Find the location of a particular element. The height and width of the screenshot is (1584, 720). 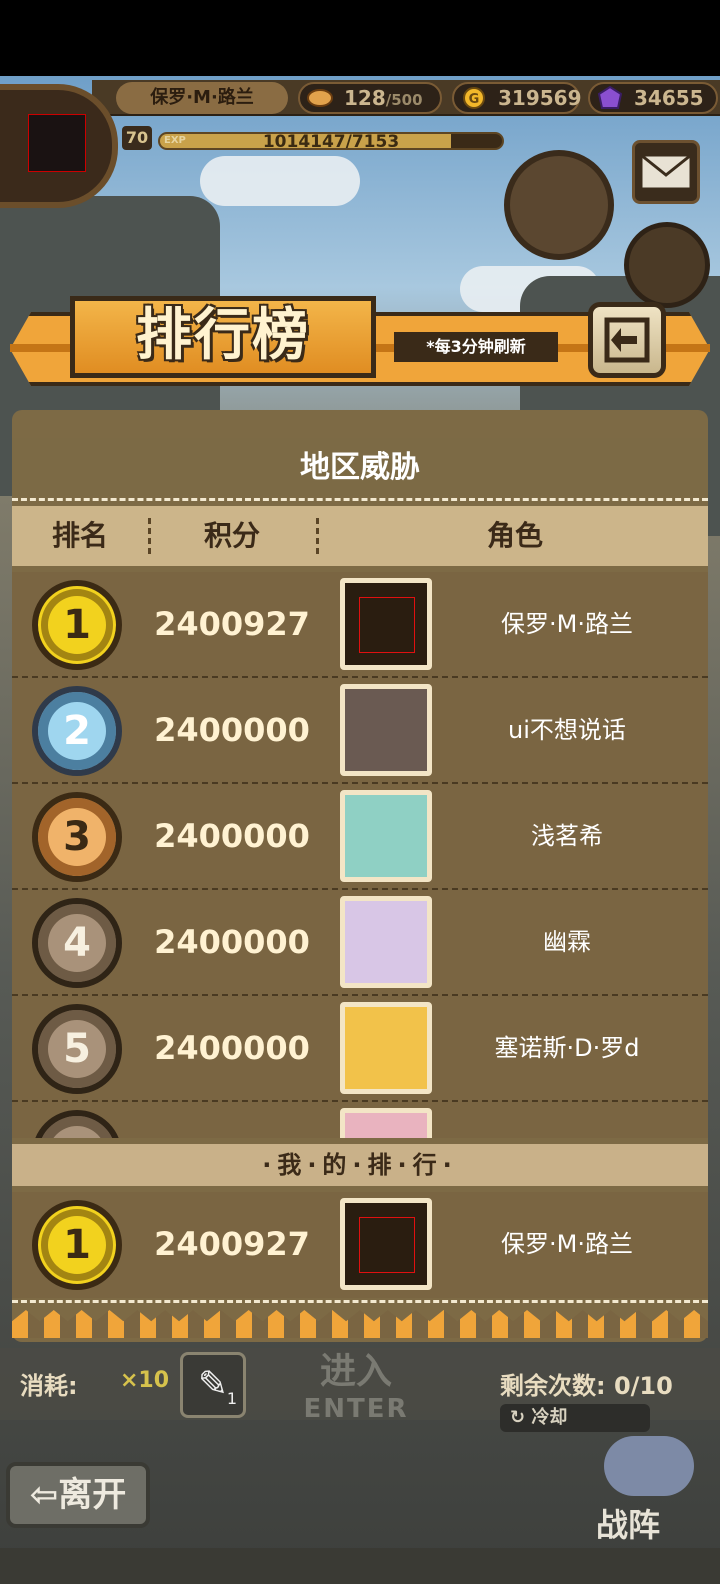

my-score: 2400927 is located at coordinates (232, 1244).